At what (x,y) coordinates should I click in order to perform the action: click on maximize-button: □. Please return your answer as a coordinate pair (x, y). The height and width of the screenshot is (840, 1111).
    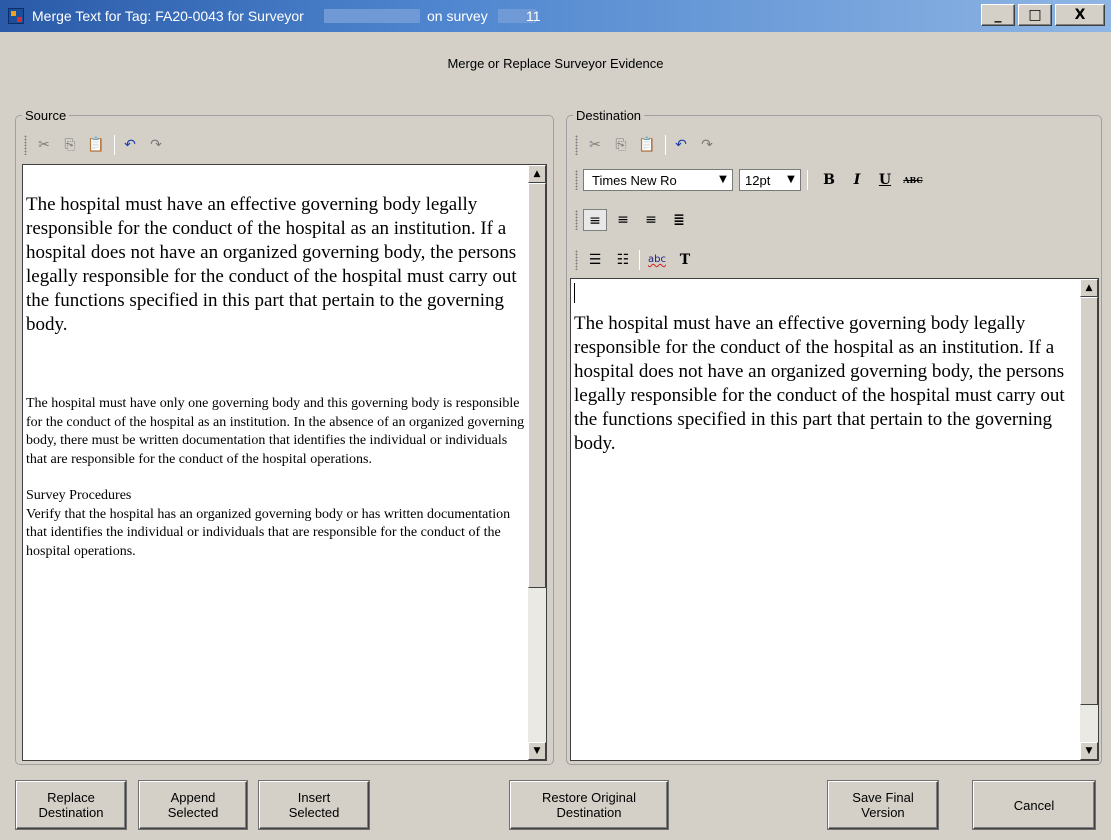
    Looking at the image, I should click on (1035, 15).